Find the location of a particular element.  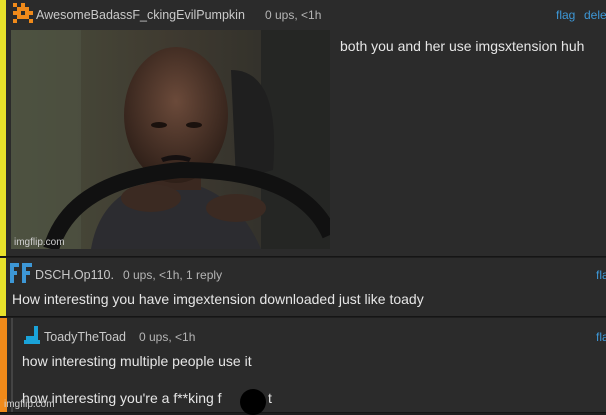

page-watermark: imgflip.com is located at coordinates (29, 404).